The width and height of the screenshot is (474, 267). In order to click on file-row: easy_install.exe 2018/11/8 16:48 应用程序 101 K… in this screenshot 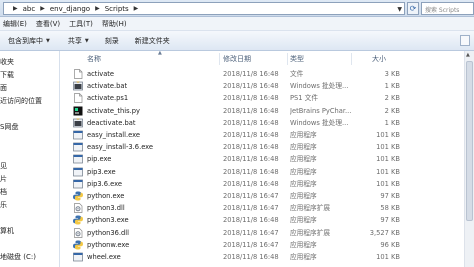, I will do `click(268, 135)`.